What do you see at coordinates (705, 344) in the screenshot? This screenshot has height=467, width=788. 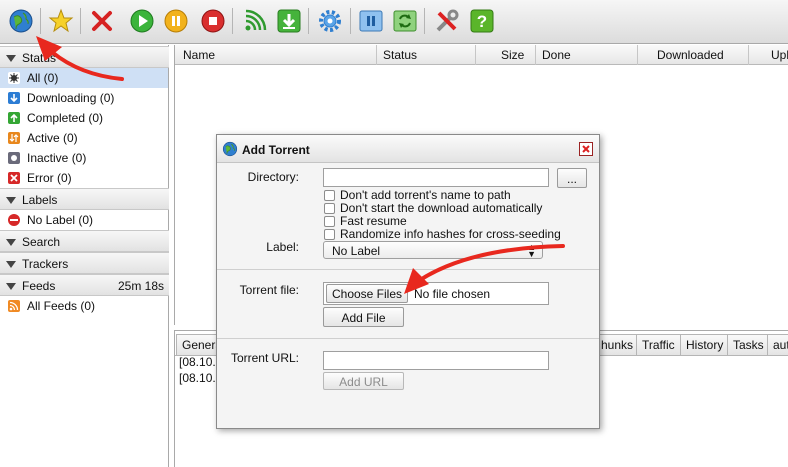 I see `tab-history: History` at bounding box center [705, 344].